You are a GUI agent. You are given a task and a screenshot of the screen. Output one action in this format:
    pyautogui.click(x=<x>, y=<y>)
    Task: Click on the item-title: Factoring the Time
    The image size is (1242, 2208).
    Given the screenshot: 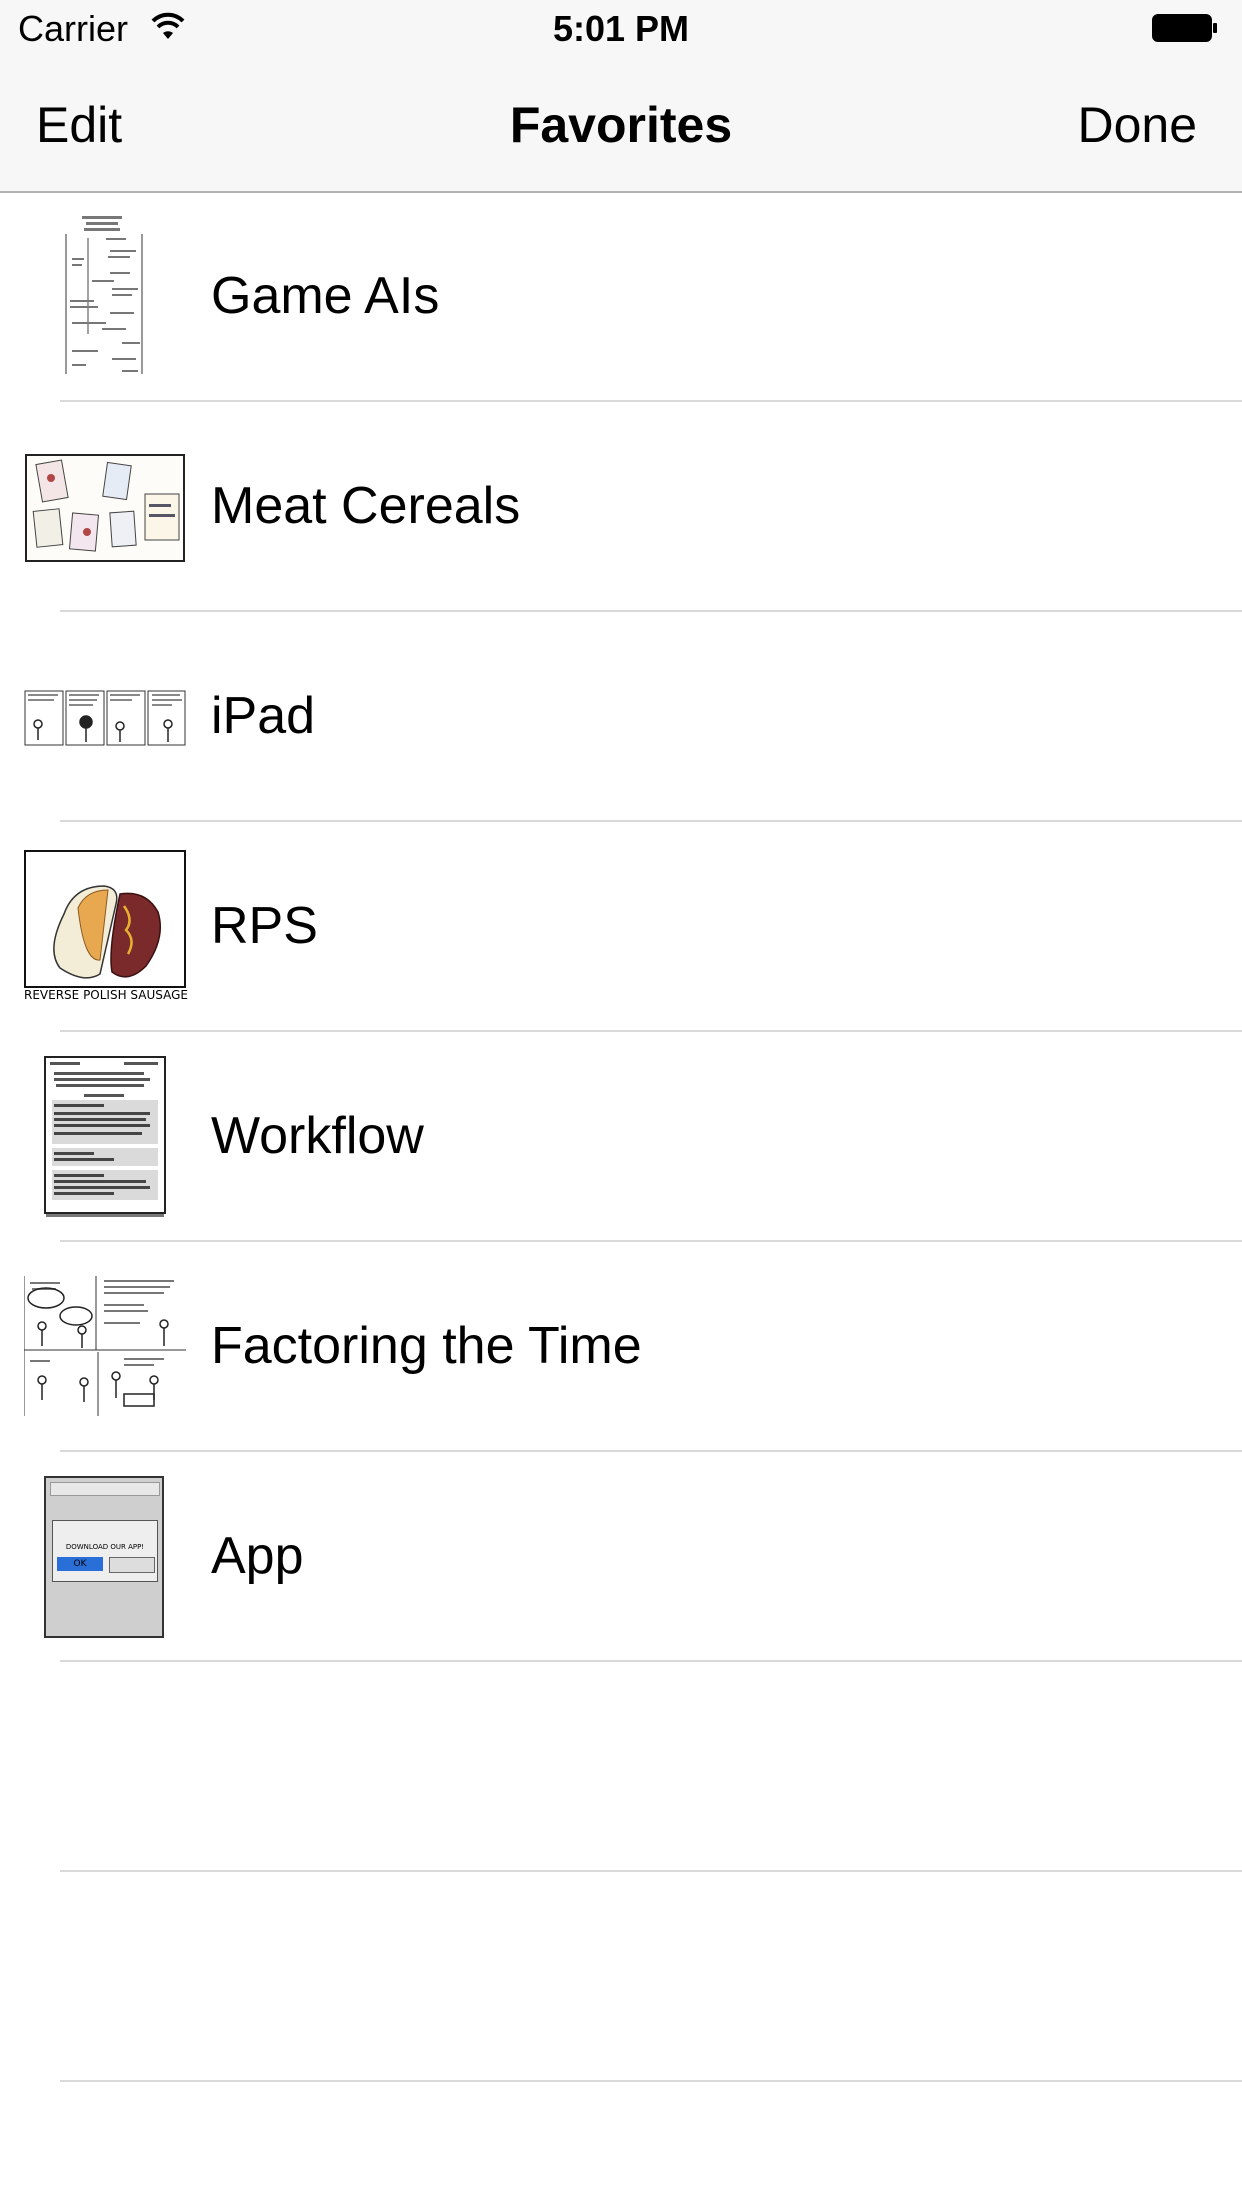 What is the action you would take?
    pyautogui.click(x=426, y=1346)
    